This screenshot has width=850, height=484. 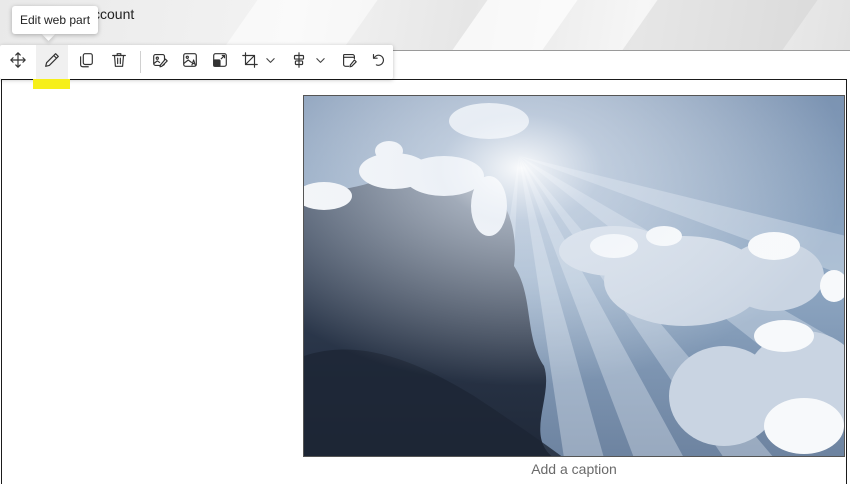 I want to click on align-options-dropdown, so click(x=320, y=62).